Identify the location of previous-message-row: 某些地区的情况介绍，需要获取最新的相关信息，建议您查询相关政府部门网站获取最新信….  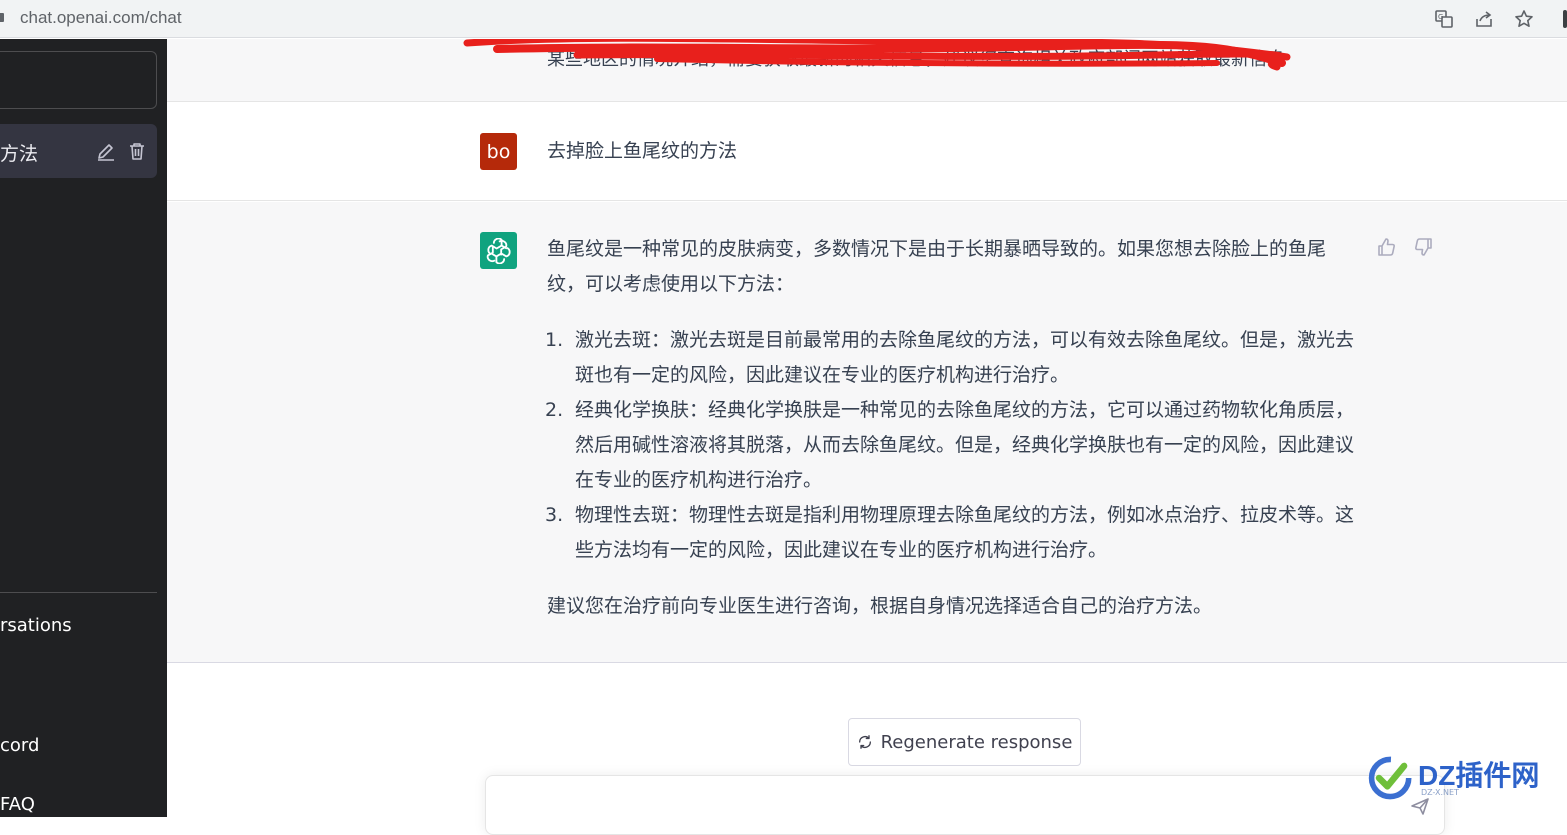
(867, 70).